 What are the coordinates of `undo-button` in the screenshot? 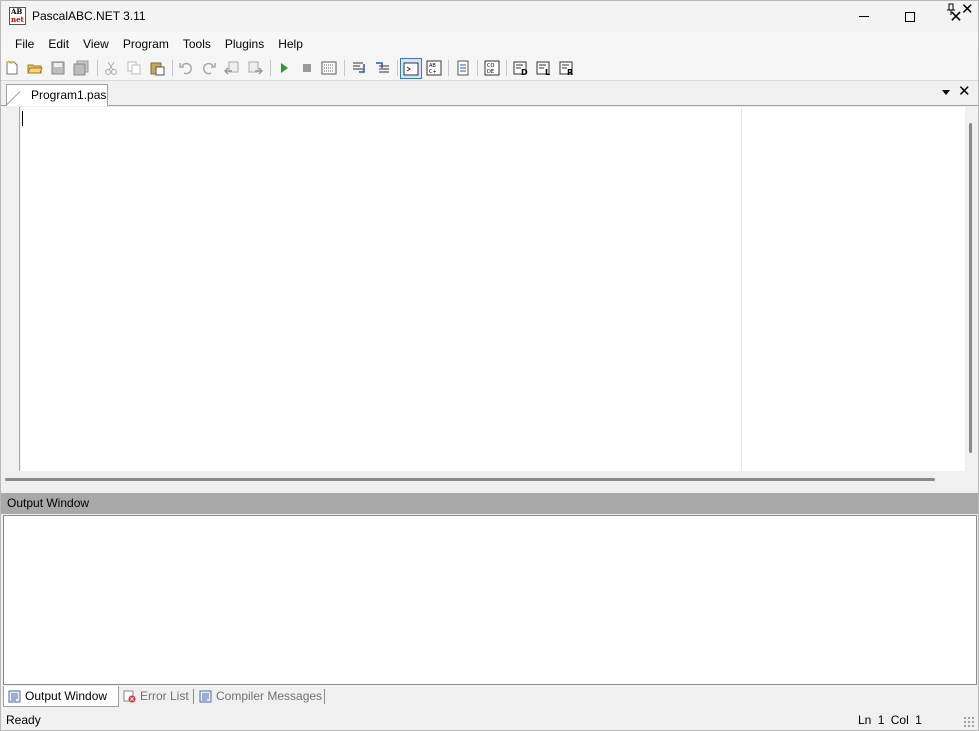 It's located at (186, 68).